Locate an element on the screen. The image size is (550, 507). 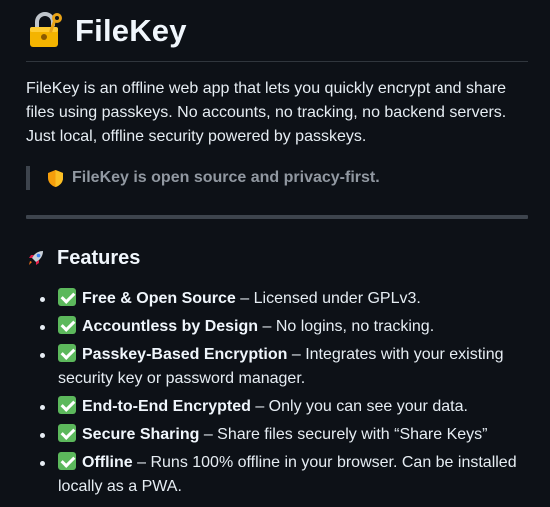
shield-icon is located at coordinates (55, 178).